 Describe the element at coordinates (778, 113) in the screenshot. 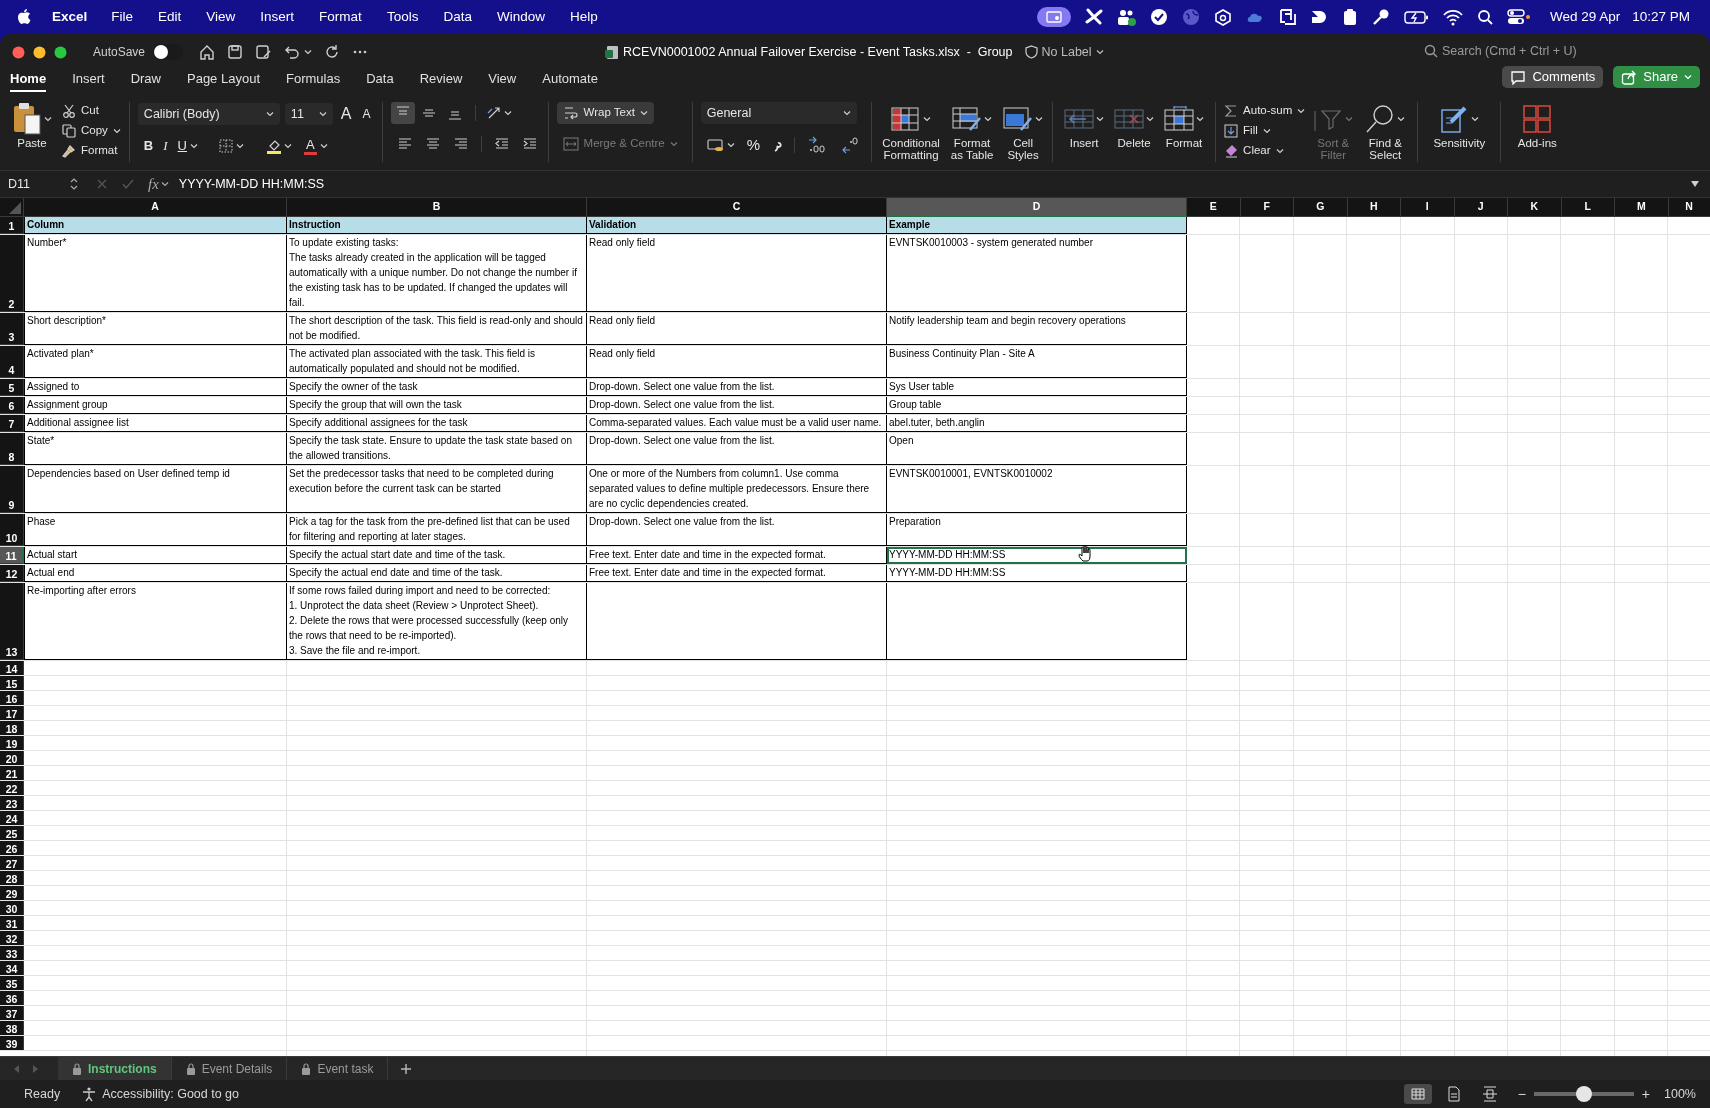

I see `number-format-dropdown: General` at that location.